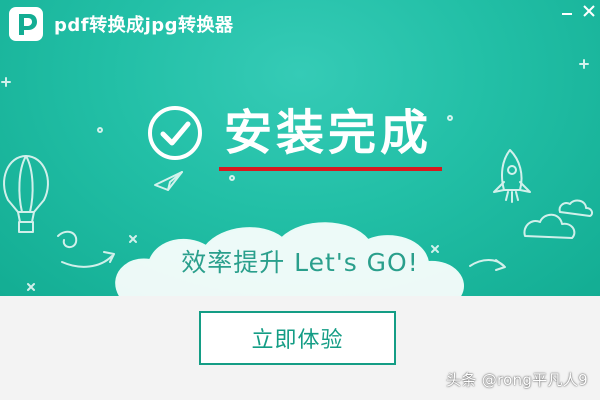 This screenshot has width=600, height=400. Describe the element at coordinates (300, 262) in the screenshot. I see `slogan: 效率提升 Let's GO!` at that location.